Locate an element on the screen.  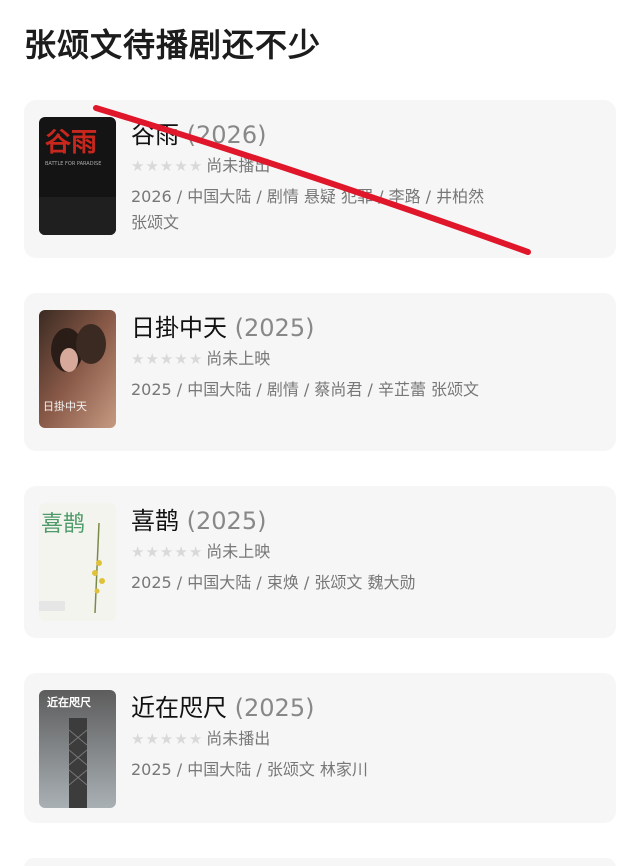
show-title: 谷雨 is located at coordinates (155, 135).